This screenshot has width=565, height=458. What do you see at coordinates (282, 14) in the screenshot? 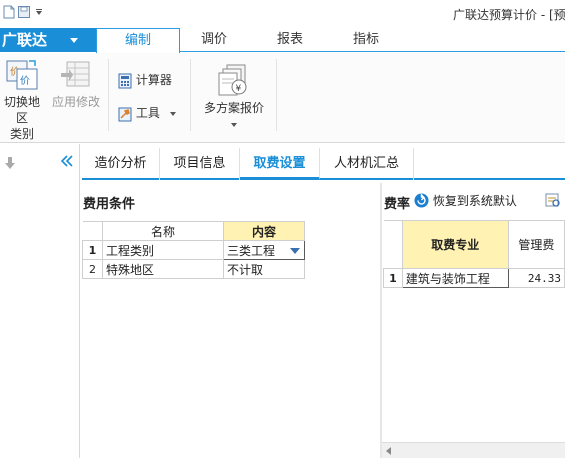
I see `title-bar: 广联达预算计价 - [预` at bounding box center [282, 14].